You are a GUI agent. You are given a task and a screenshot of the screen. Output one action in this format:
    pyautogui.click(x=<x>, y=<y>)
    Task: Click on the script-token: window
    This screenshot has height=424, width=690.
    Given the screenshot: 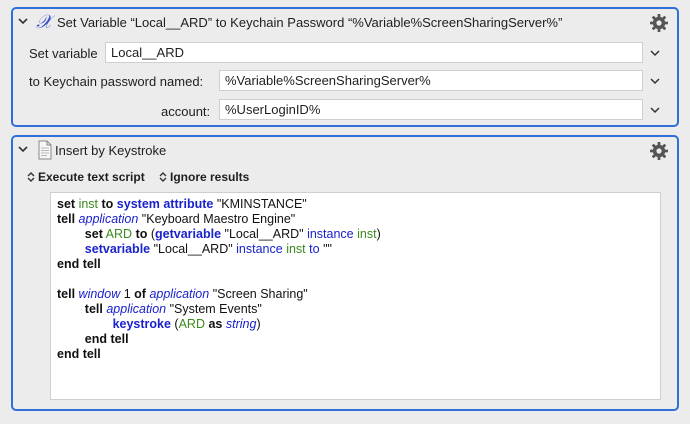 What is the action you would take?
    pyautogui.click(x=99, y=294)
    